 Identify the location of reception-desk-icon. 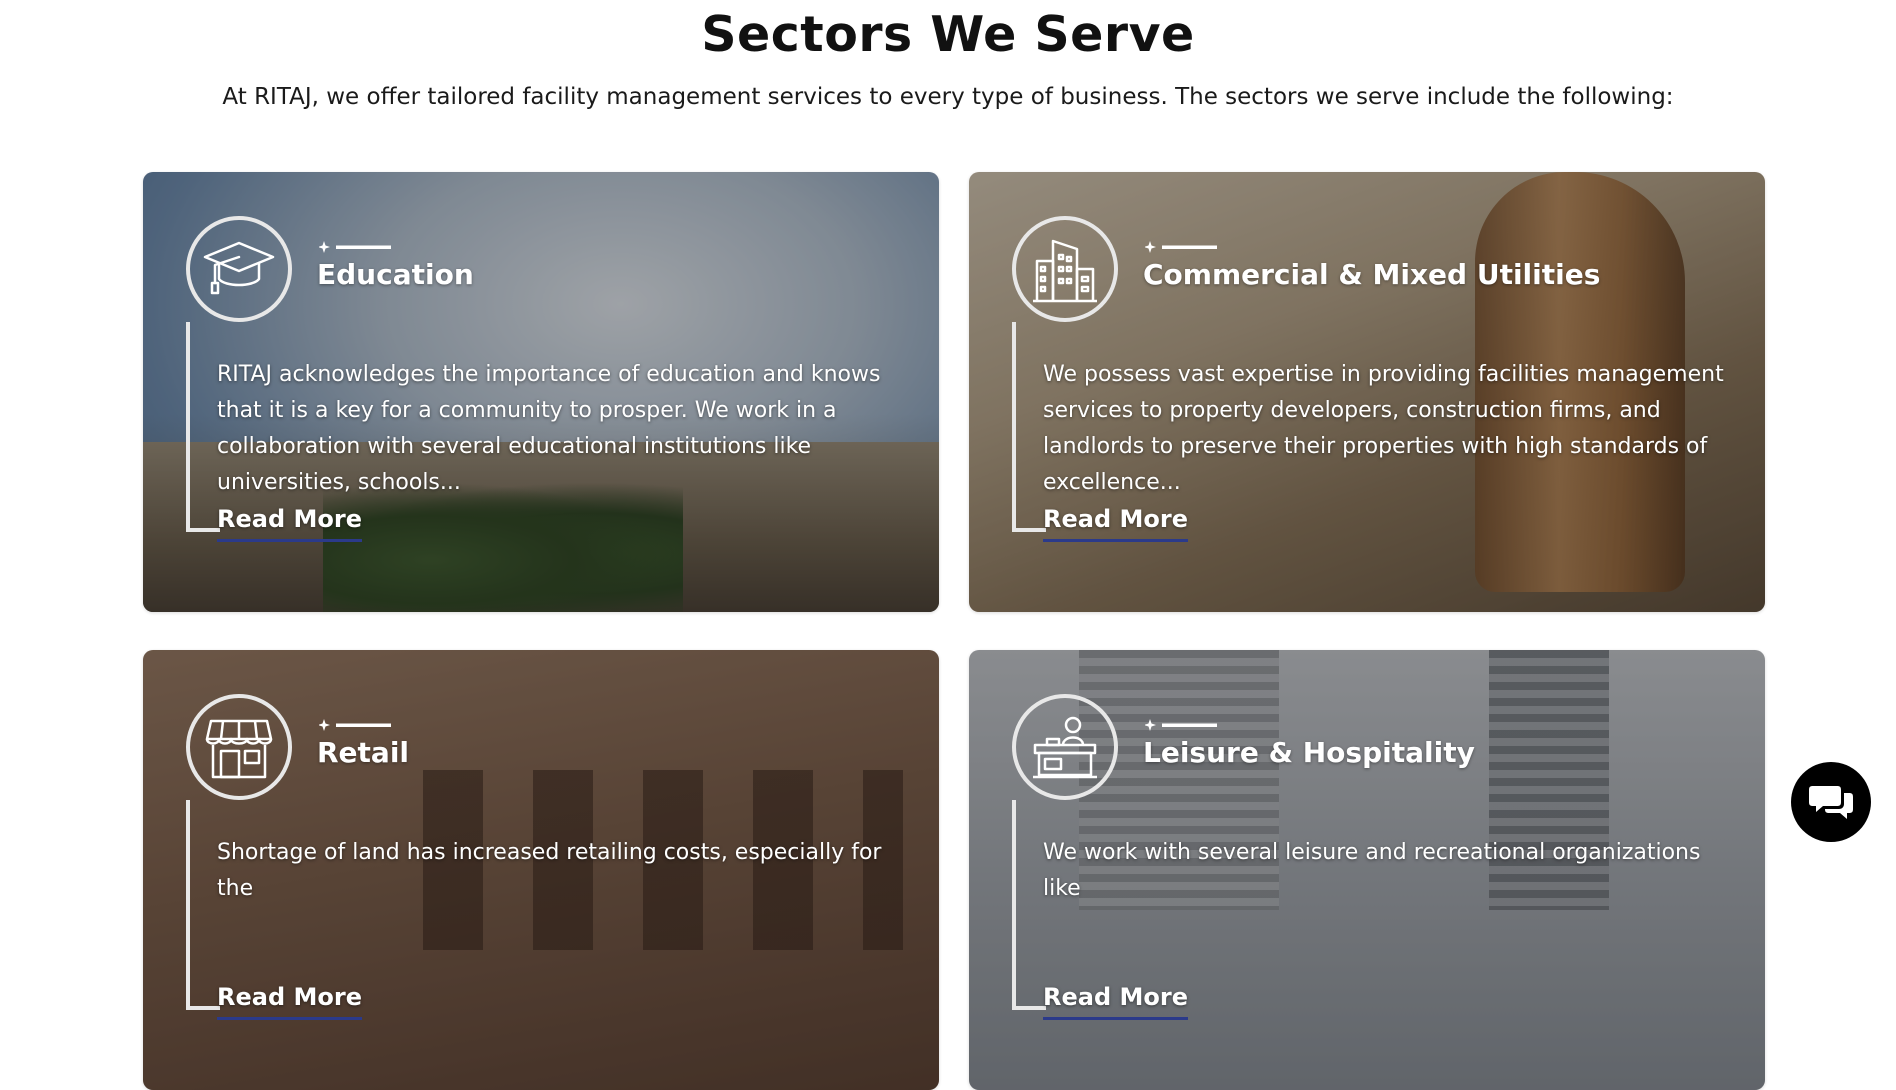
(1065, 747).